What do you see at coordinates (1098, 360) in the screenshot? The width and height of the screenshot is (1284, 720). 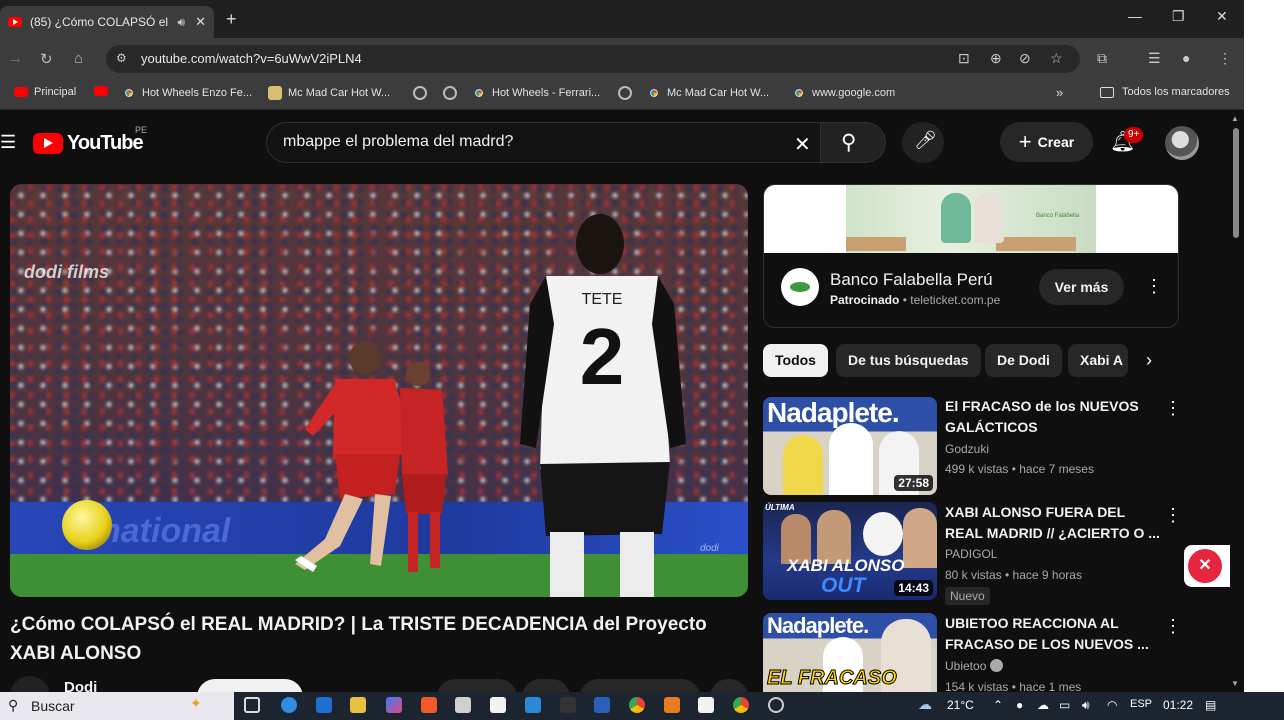 I see `chip-xabi: Xabi A` at bounding box center [1098, 360].